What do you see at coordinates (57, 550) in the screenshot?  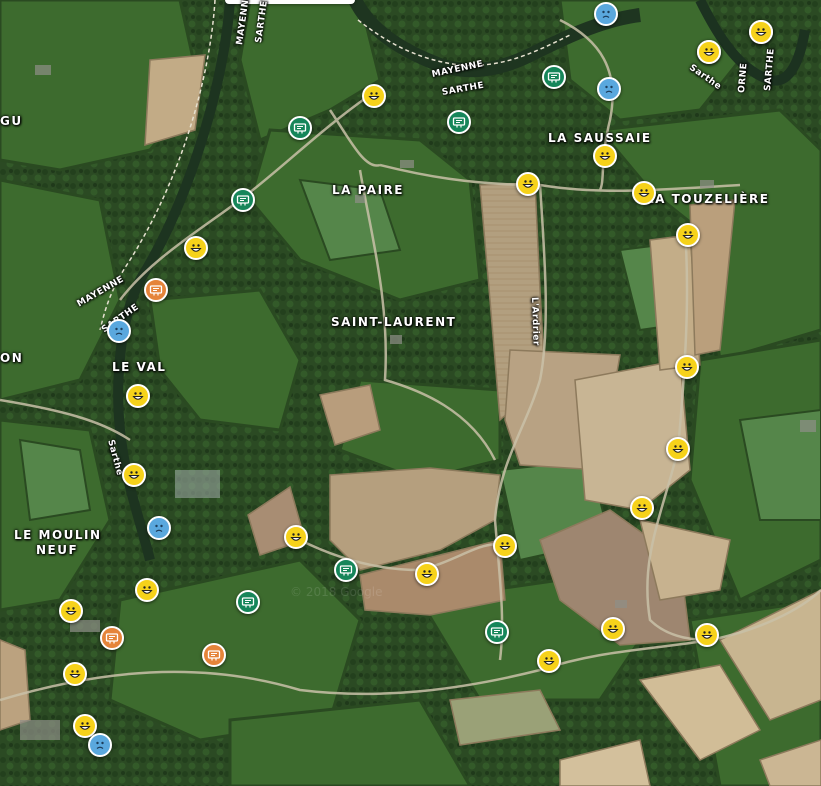 I see `place-label-neuf: NEUF` at bounding box center [57, 550].